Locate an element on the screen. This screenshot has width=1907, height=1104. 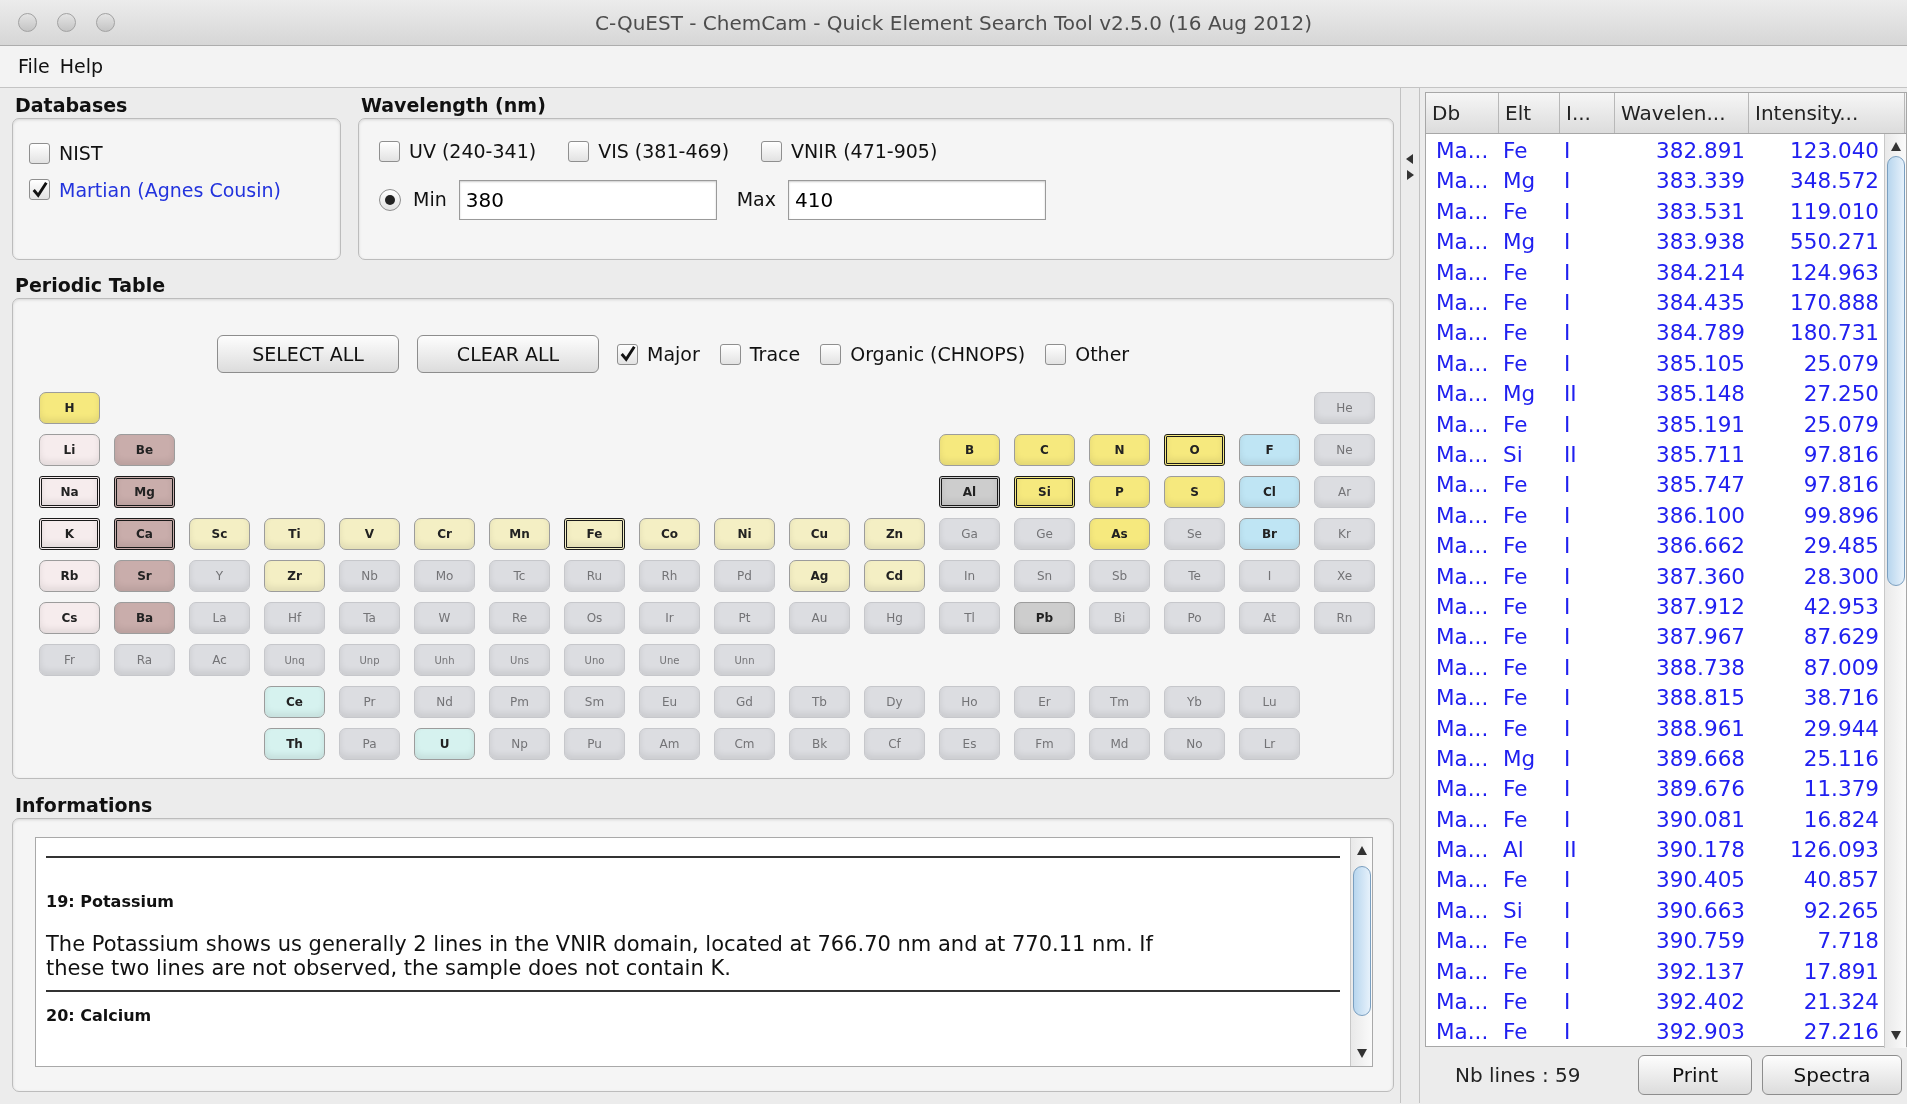
element-button: P is located at coordinates (1119, 492).